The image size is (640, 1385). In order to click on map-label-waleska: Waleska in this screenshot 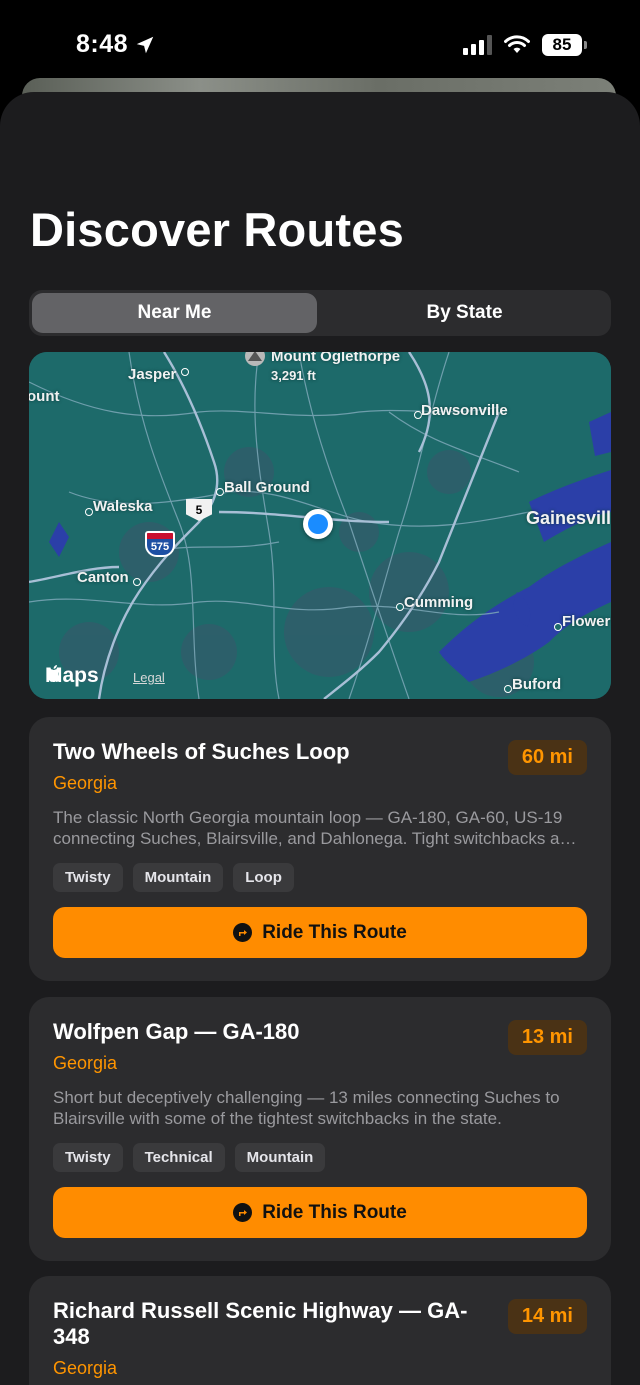, I will do `click(123, 506)`.